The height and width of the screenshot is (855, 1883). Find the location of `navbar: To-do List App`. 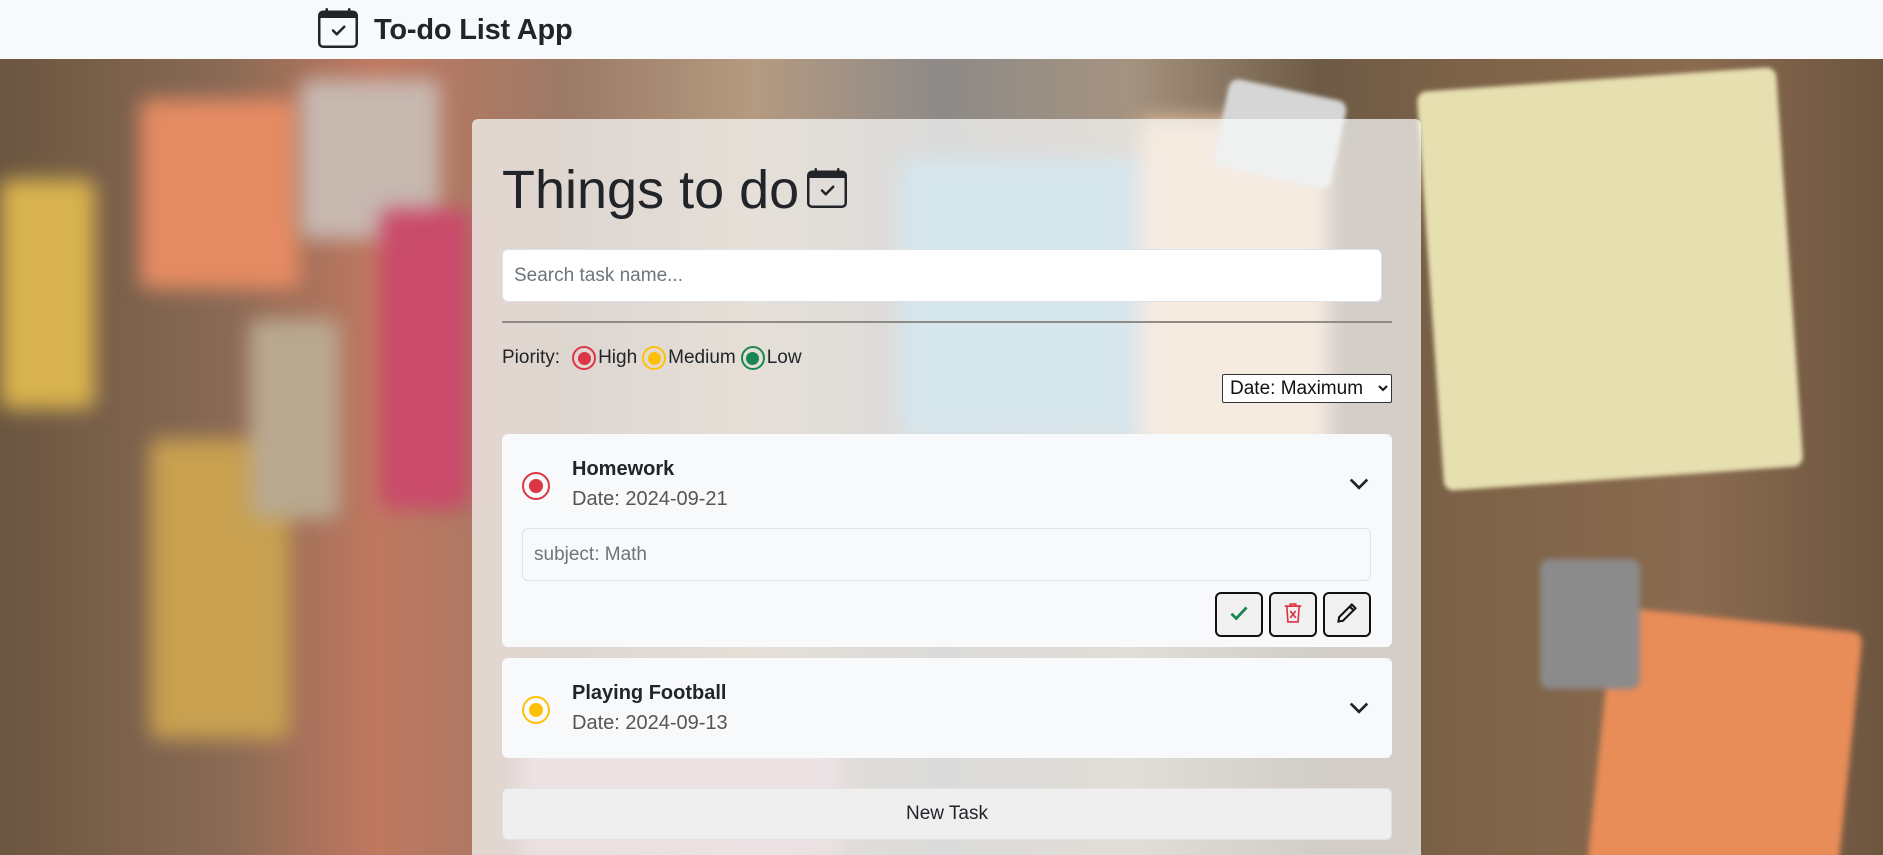

navbar: To-do List App is located at coordinates (941, 29).